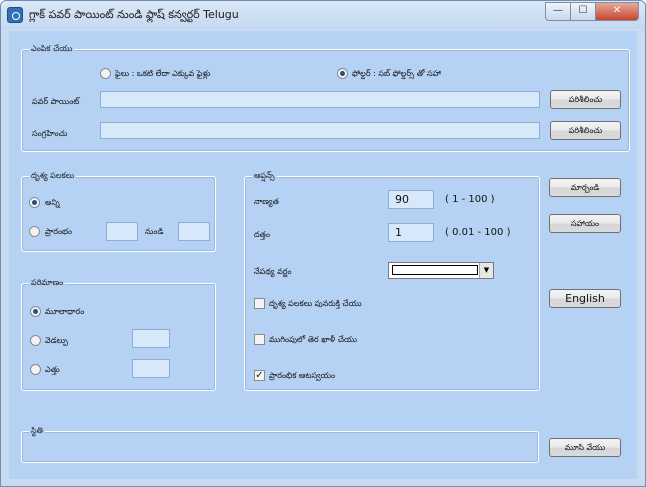 The height and width of the screenshot is (487, 646). What do you see at coordinates (34, 231) in the screenshot?
I see `from-slides-radio` at bounding box center [34, 231].